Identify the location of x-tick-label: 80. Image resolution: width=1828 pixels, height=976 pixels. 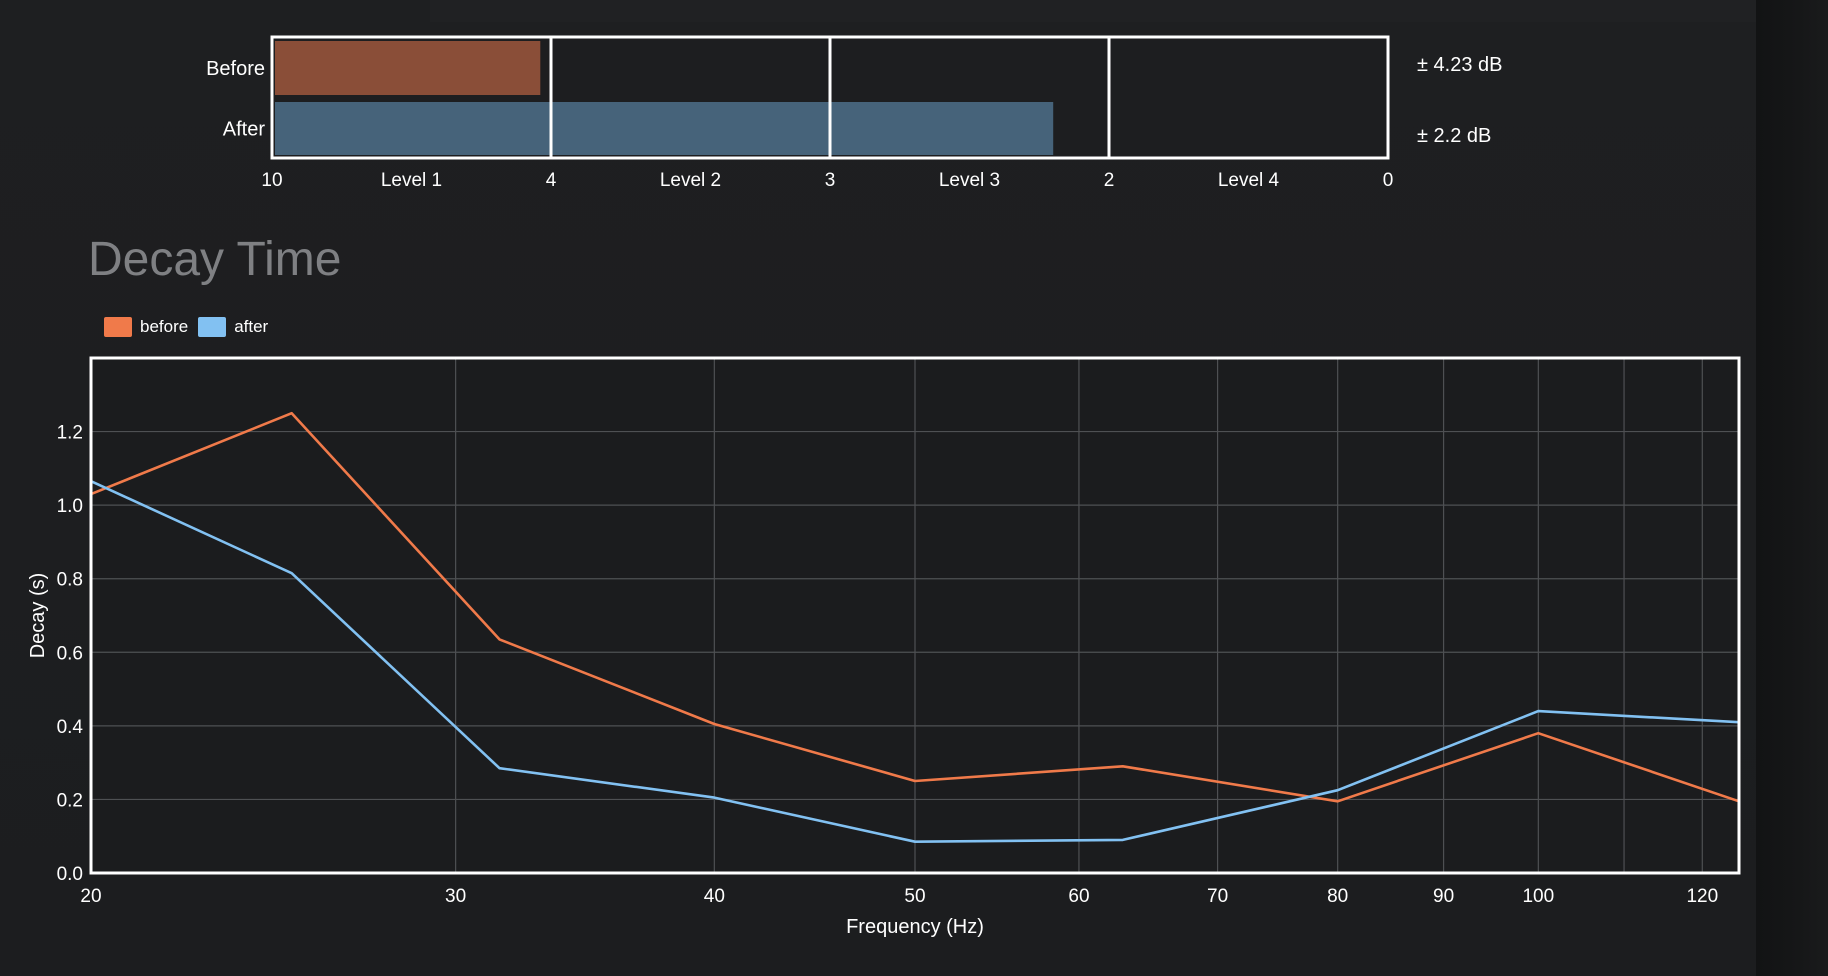
(1337, 896).